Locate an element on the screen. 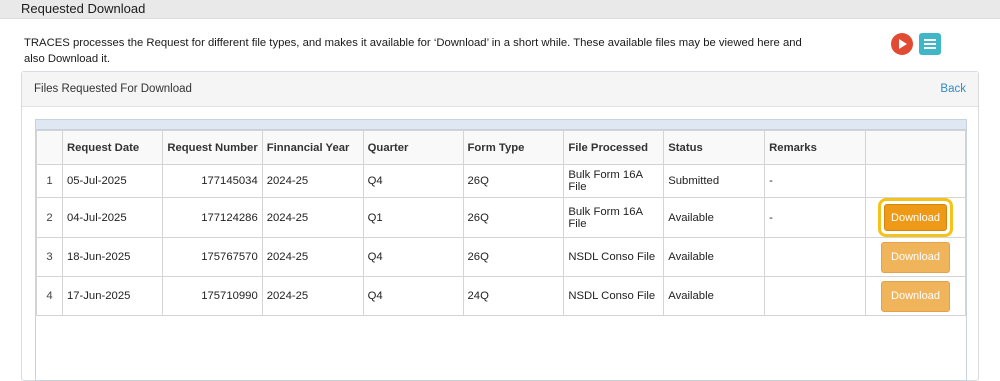 Image resolution: width=1000 pixels, height=381 pixels. cell-action is located at coordinates (915, 181).